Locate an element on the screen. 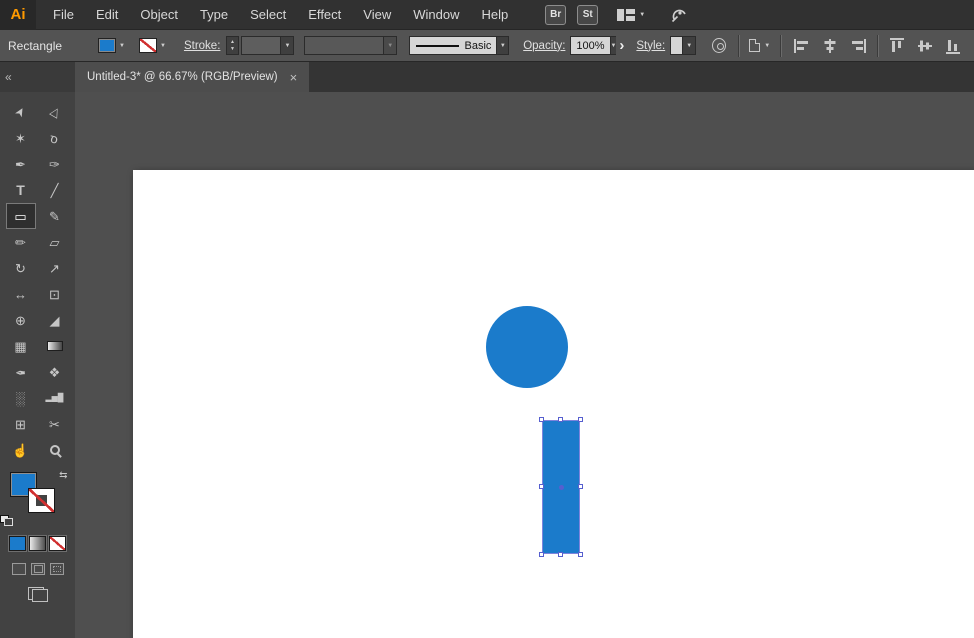 This screenshot has height=638, width=974. line-segment-tool: ╱ is located at coordinates (55, 190).